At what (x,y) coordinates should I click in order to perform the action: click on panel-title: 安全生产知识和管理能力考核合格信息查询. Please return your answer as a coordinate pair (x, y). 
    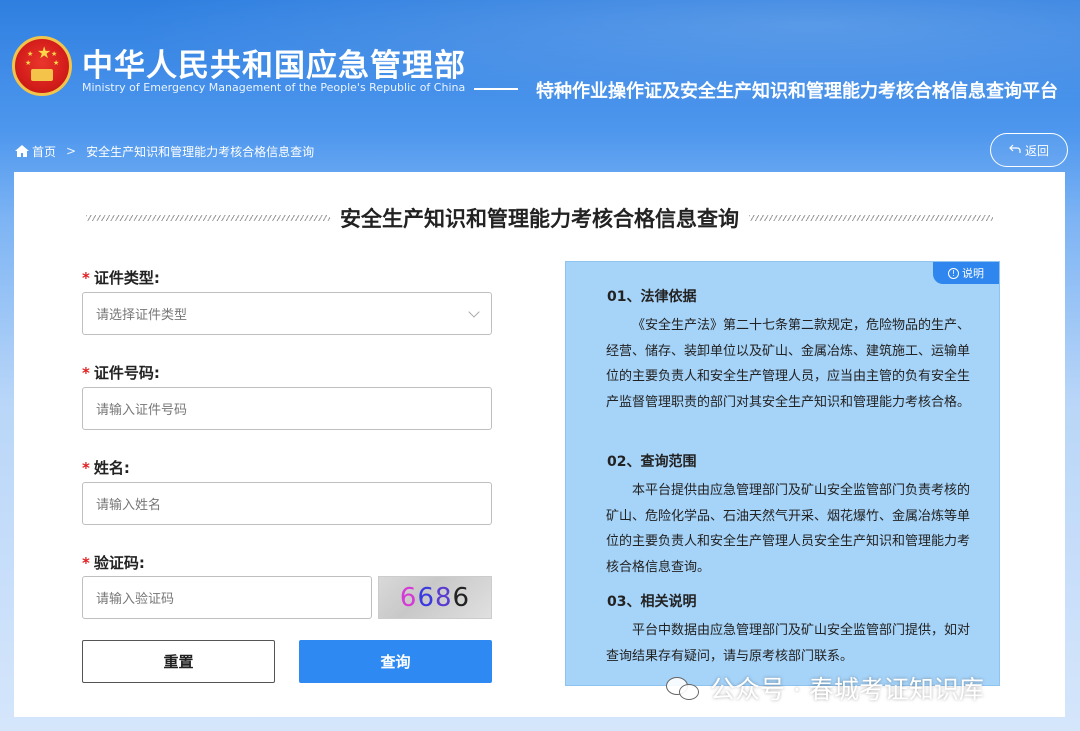
    Looking at the image, I should click on (539, 219).